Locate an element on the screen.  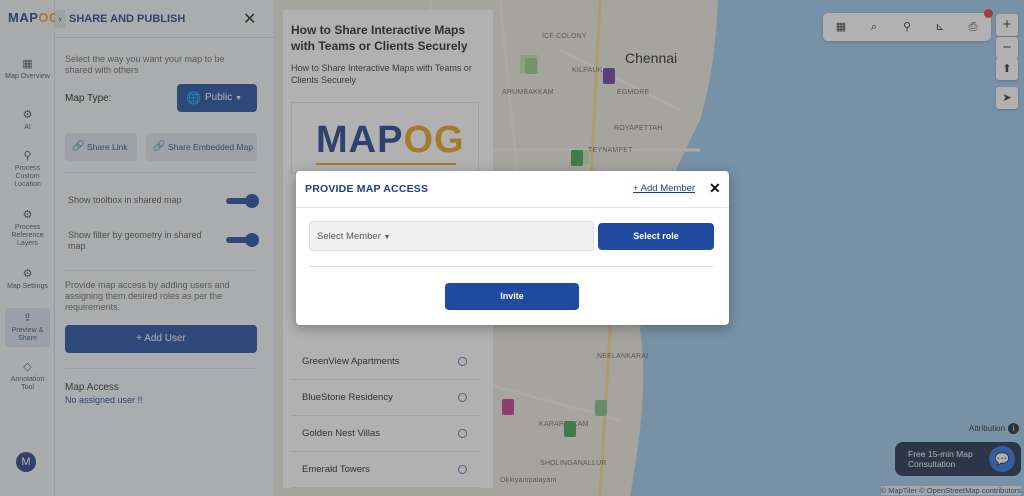
select-role-button: Select role is located at coordinates (656, 236).